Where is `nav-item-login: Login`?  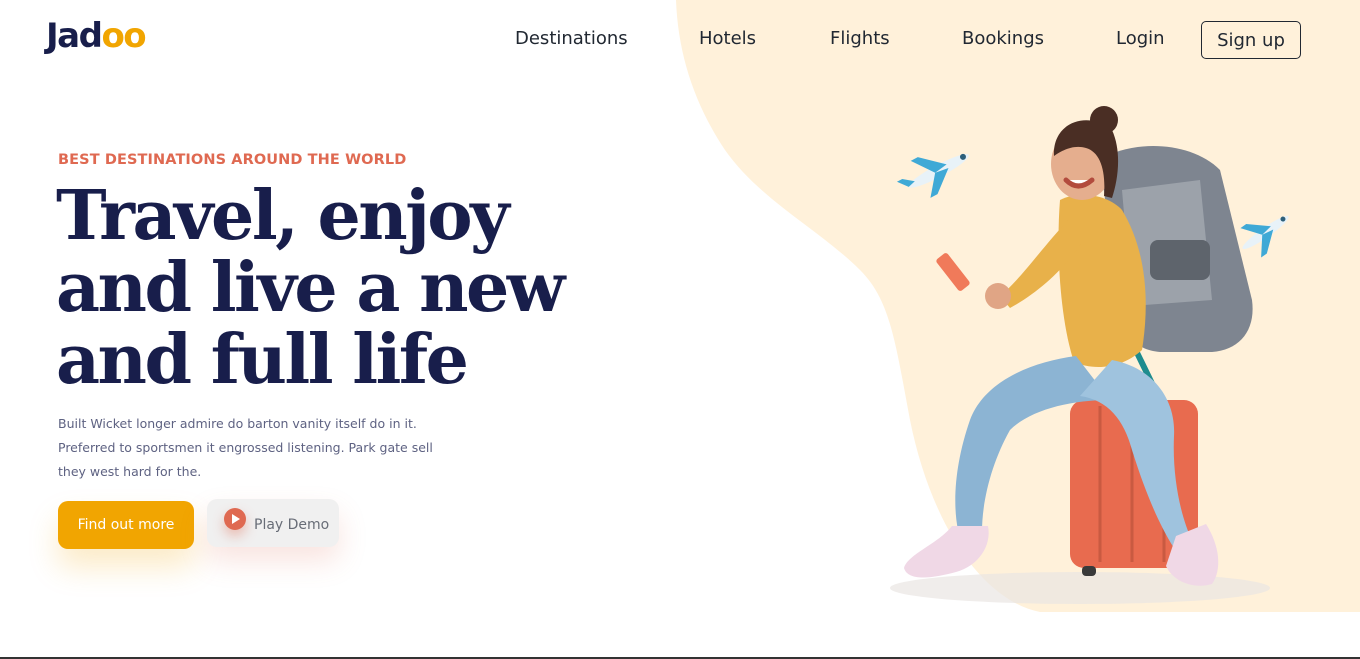 nav-item-login: Login is located at coordinates (1140, 38).